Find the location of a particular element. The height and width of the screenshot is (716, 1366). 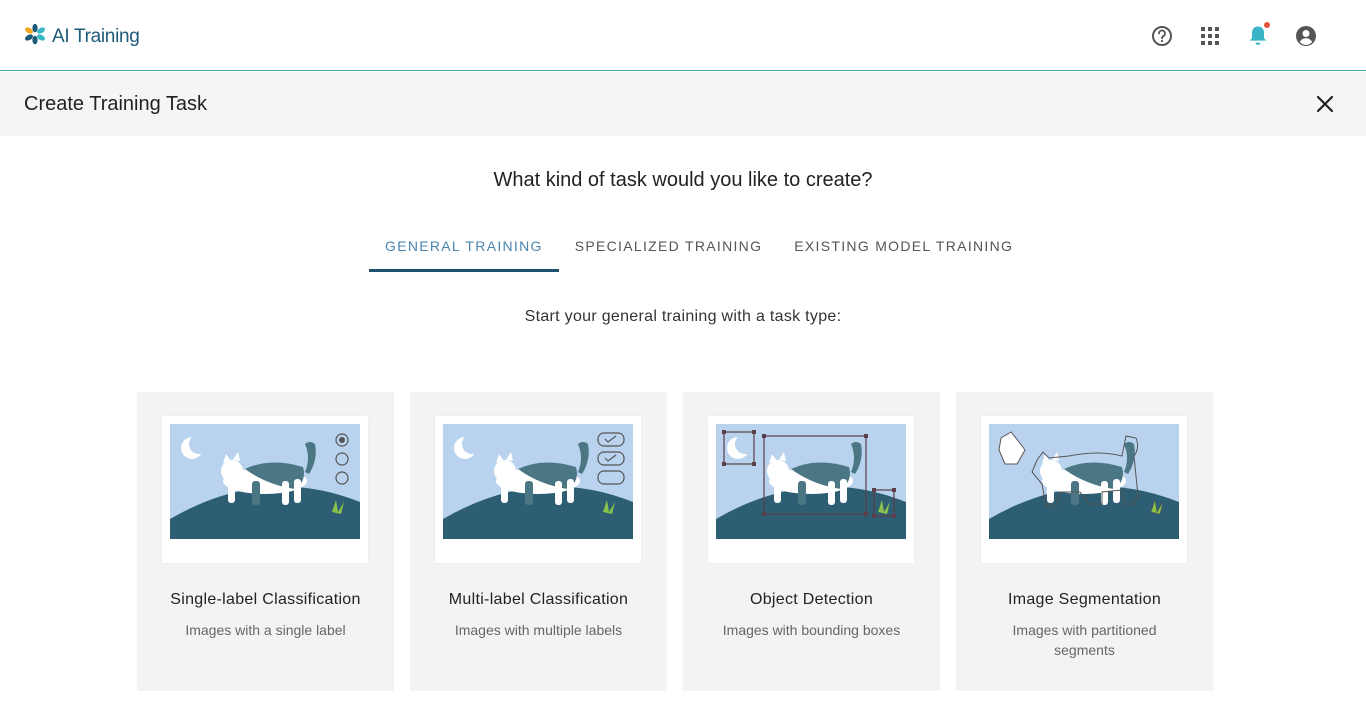

close-button is located at coordinates (1325, 104).